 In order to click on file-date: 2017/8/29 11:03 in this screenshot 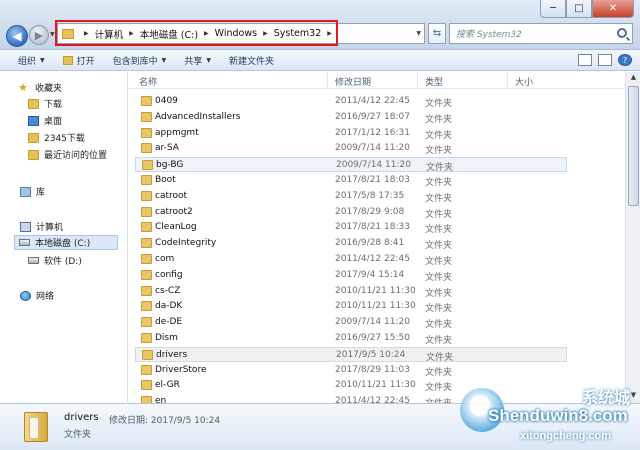, I will do `click(372, 369)`.